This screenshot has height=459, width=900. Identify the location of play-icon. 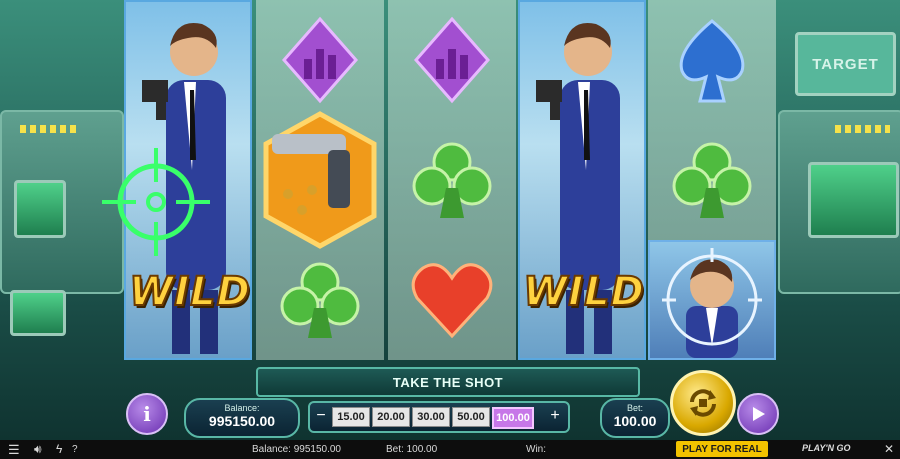
(759, 414).